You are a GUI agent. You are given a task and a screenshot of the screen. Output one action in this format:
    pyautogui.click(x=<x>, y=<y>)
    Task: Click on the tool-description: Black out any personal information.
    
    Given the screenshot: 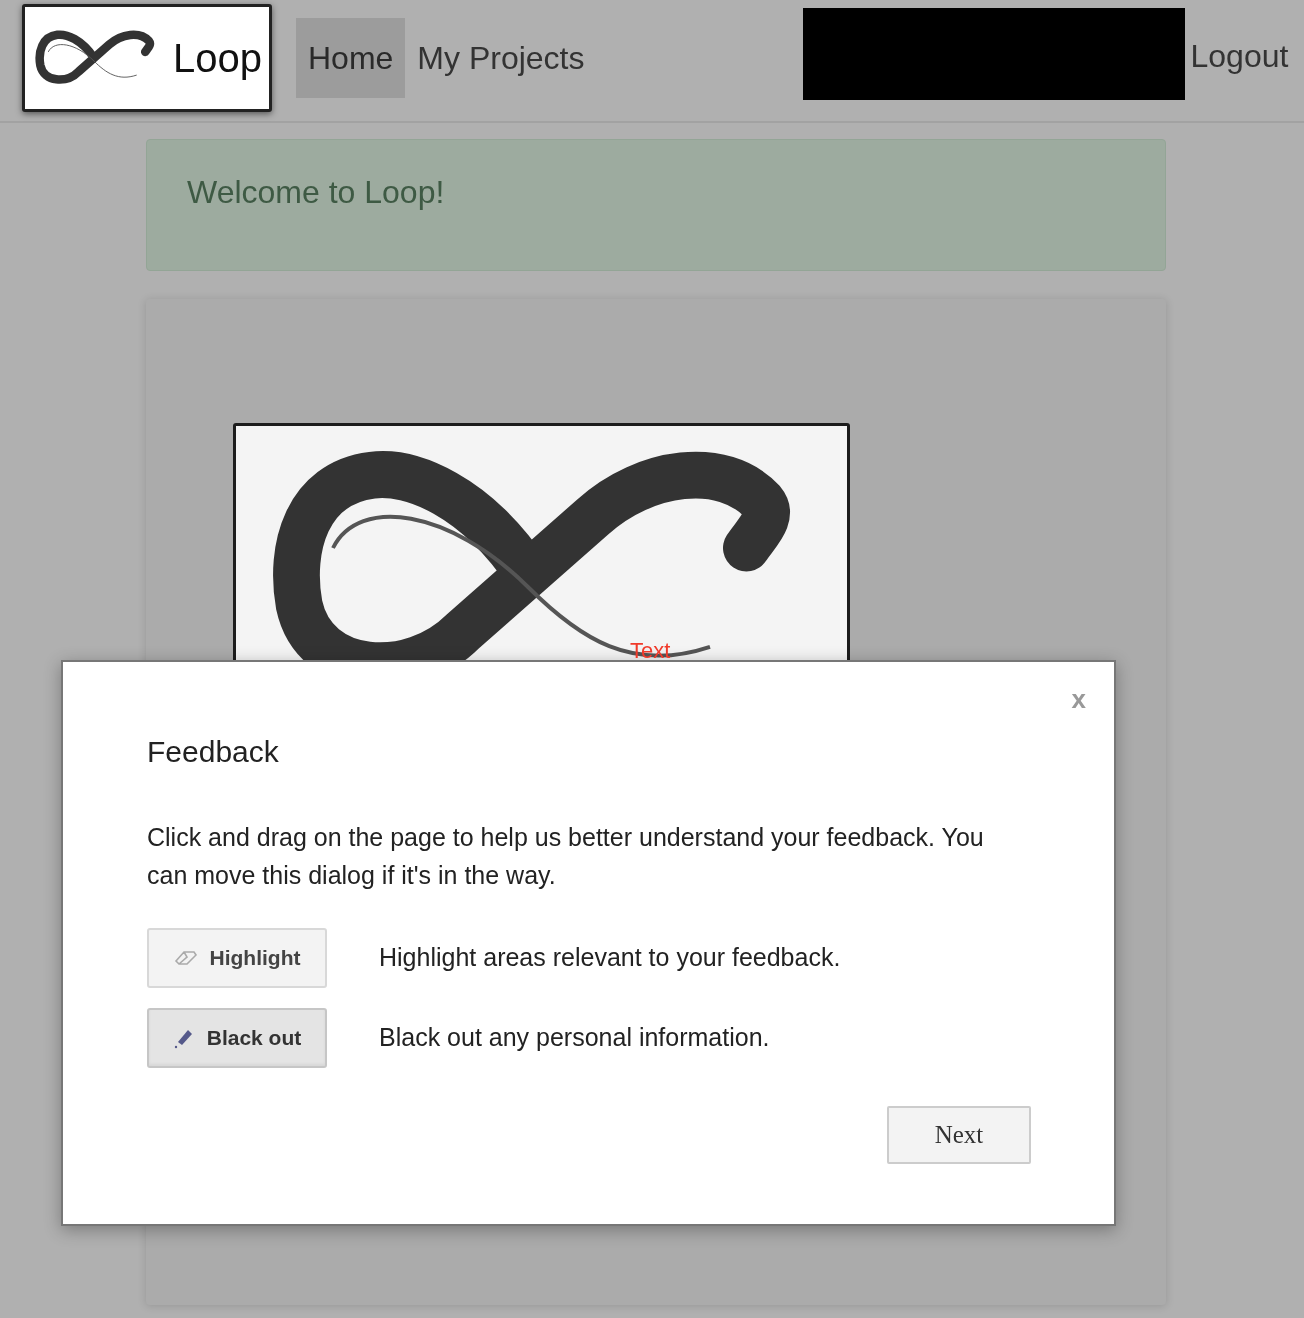 What is the action you would take?
    pyautogui.click(x=574, y=1038)
    